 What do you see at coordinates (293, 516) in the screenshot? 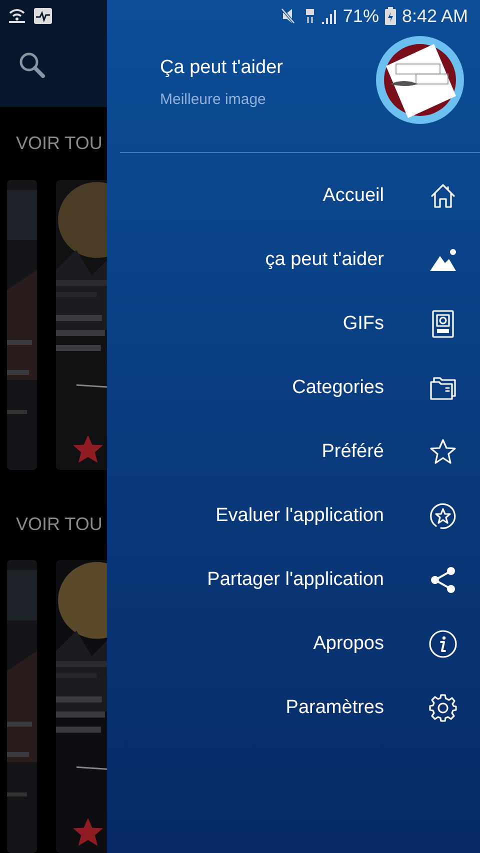
I see `menu-item: Evaluer l'application` at bounding box center [293, 516].